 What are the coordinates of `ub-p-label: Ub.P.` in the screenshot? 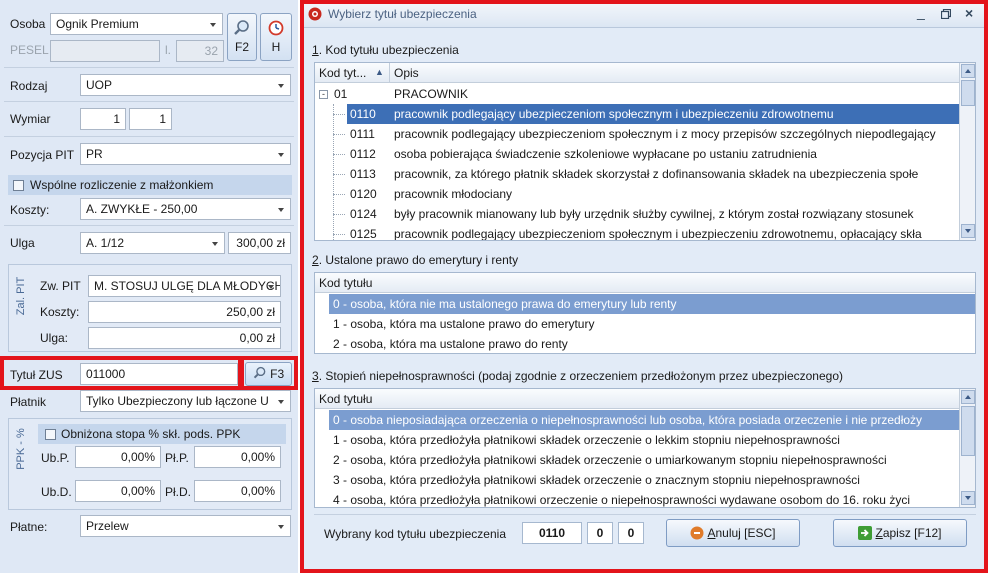 It's located at (55, 458).